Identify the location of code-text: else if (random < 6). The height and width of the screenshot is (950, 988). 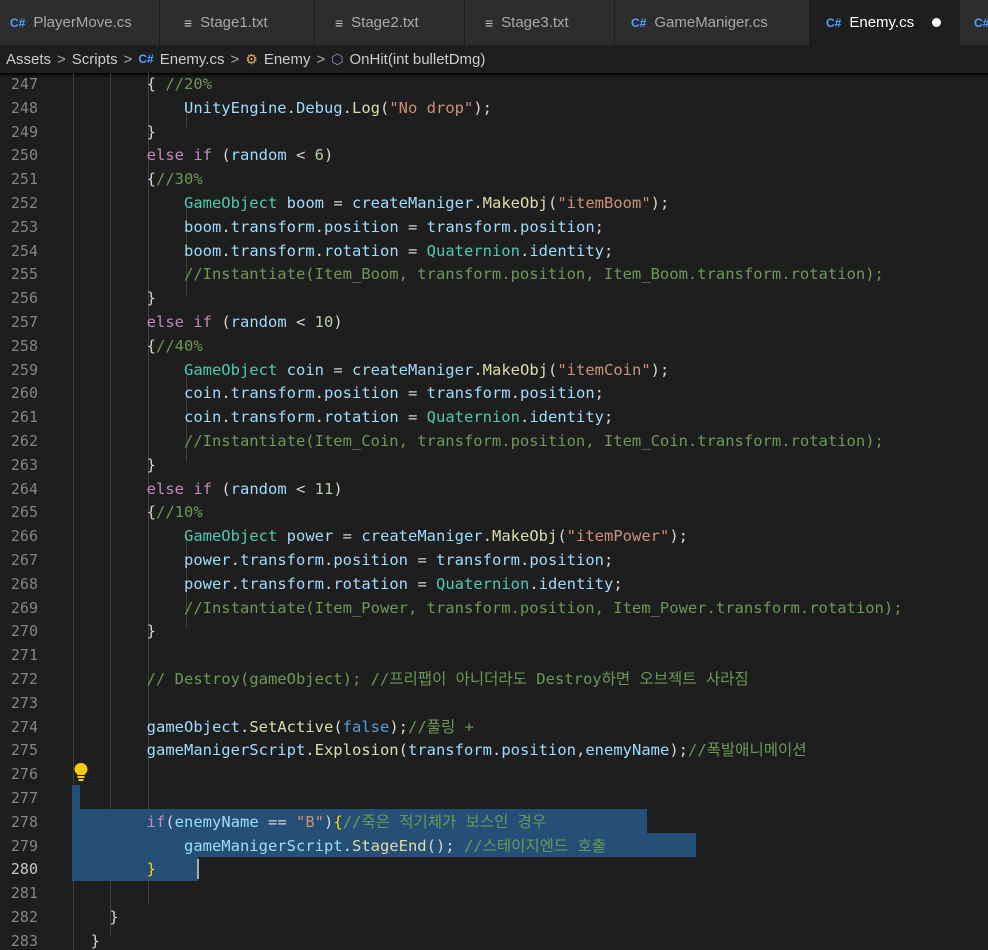
(203, 156).